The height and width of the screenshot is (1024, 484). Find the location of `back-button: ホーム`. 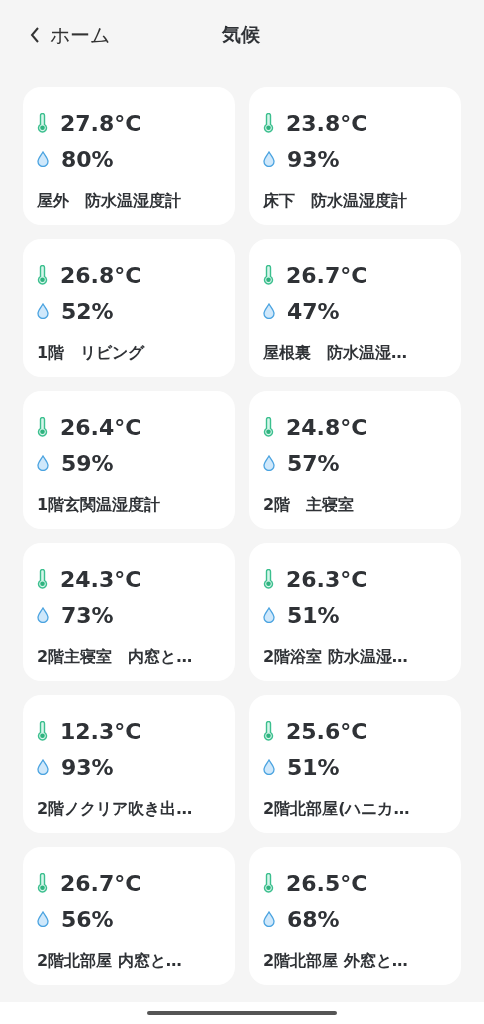

back-button: ホーム is located at coordinates (70, 35).